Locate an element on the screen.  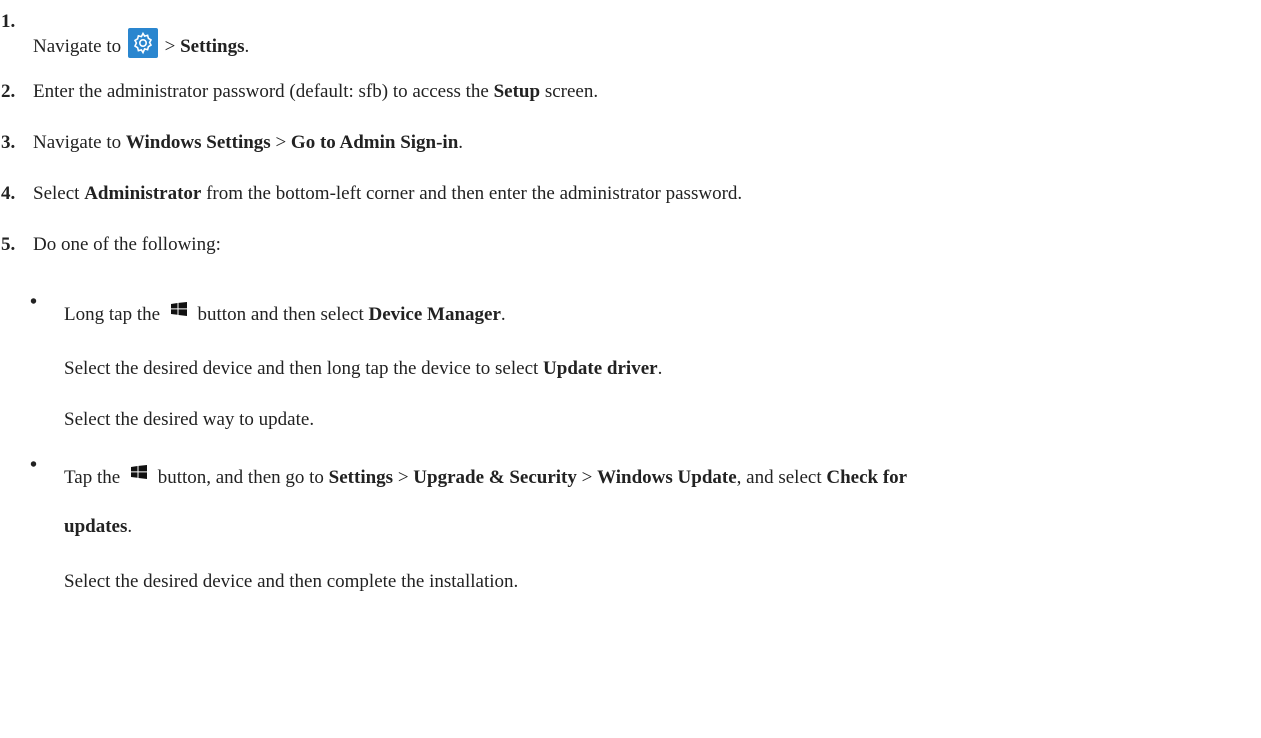
menu-path-admin-sign-in: Go to Admin Sign-in is located at coordinates (374, 142).